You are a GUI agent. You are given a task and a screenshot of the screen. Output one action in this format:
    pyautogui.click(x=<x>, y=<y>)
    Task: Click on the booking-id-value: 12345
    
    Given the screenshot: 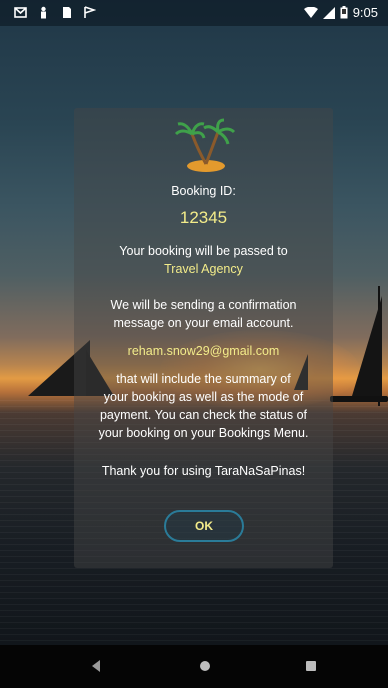 What is the action you would take?
    pyautogui.click(x=203, y=217)
    